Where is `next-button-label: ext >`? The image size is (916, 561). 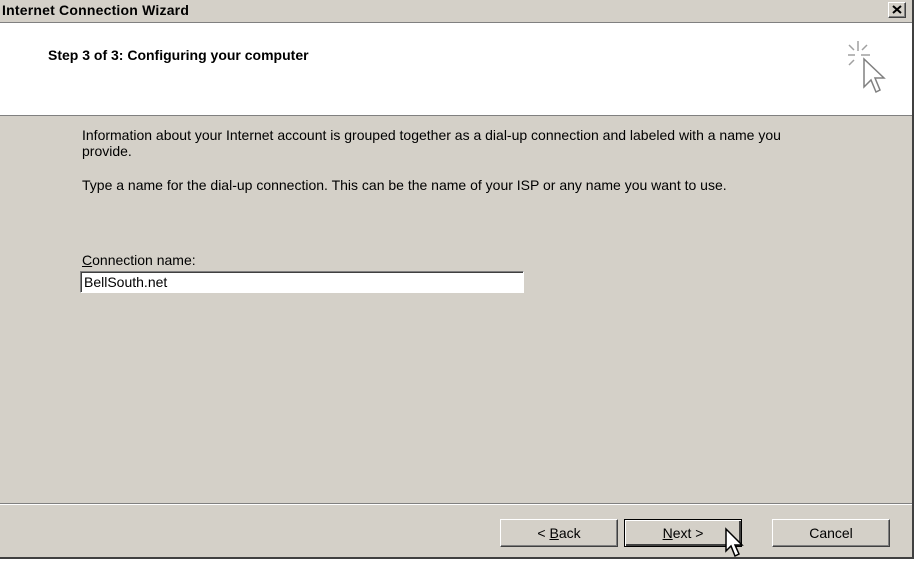 next-button-label: ext > is located at coordinates (688, 533).